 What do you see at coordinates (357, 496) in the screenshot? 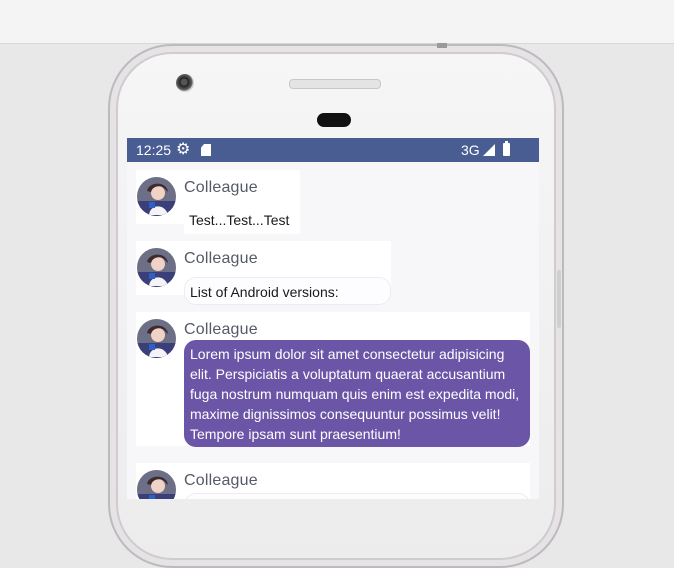
I see `message-bubble` at bounding box center [357, 496].